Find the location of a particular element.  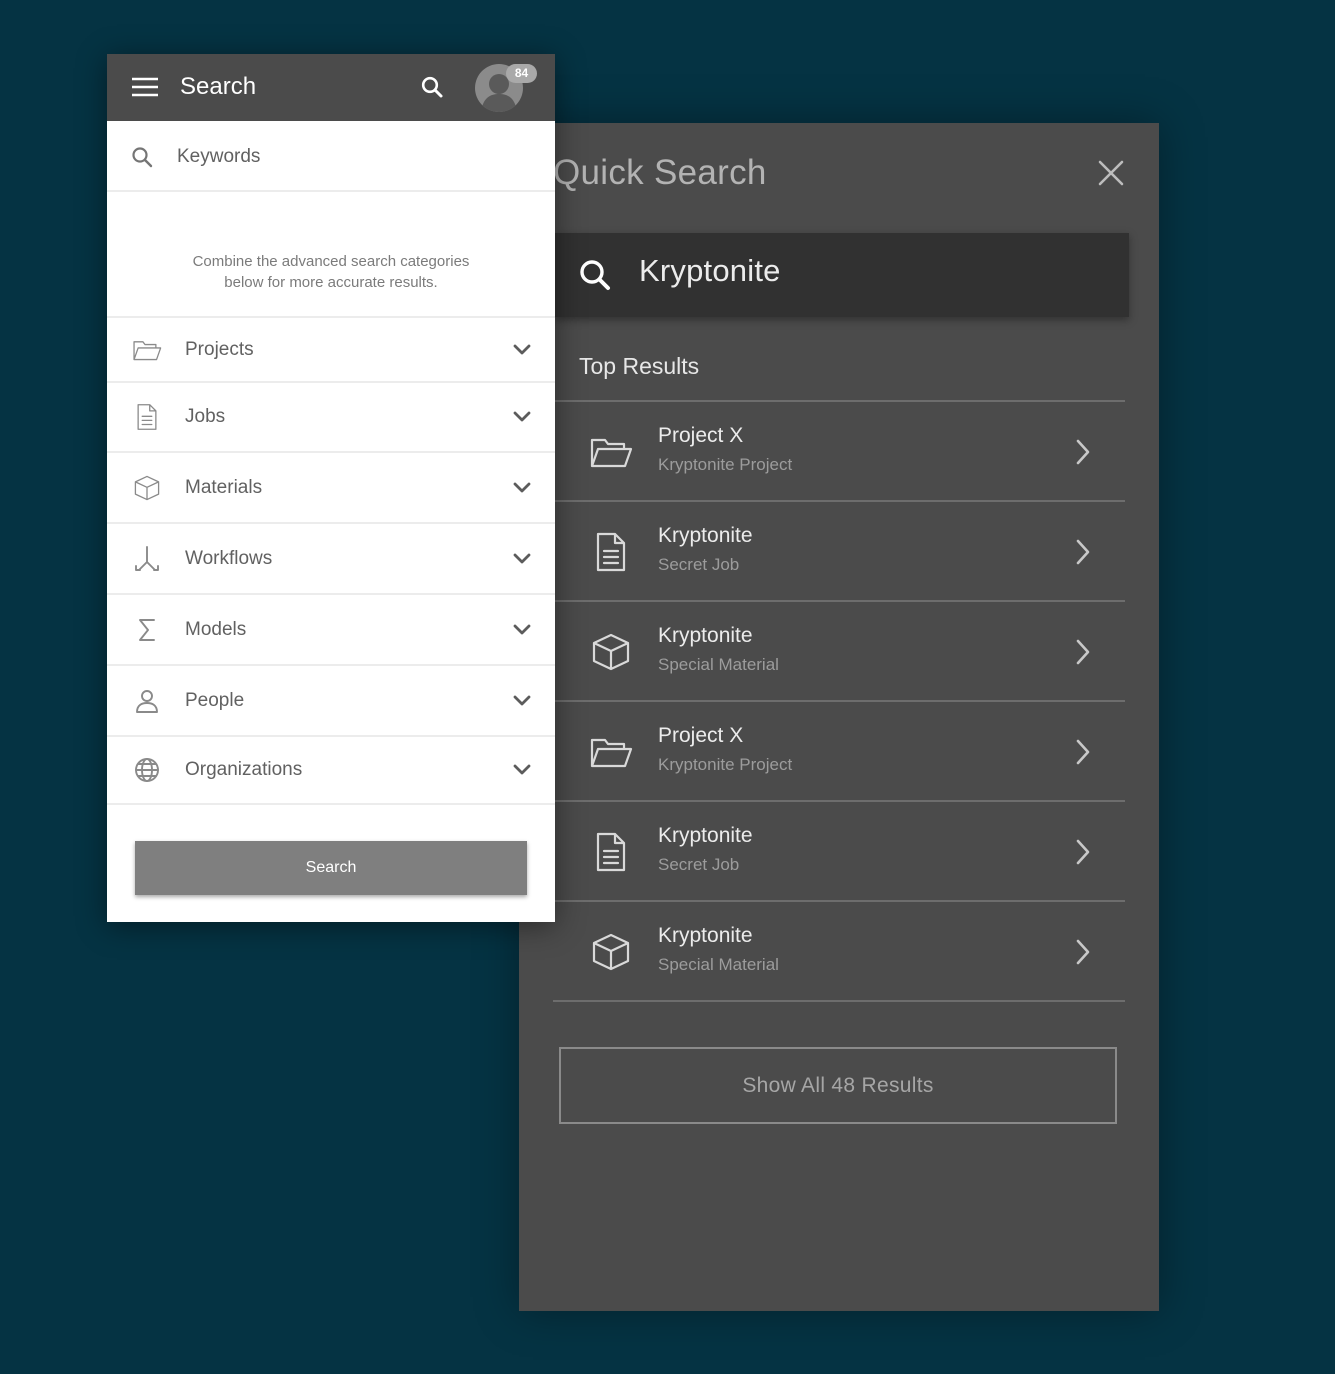

keywords-row is located at coordinates (331, 156).